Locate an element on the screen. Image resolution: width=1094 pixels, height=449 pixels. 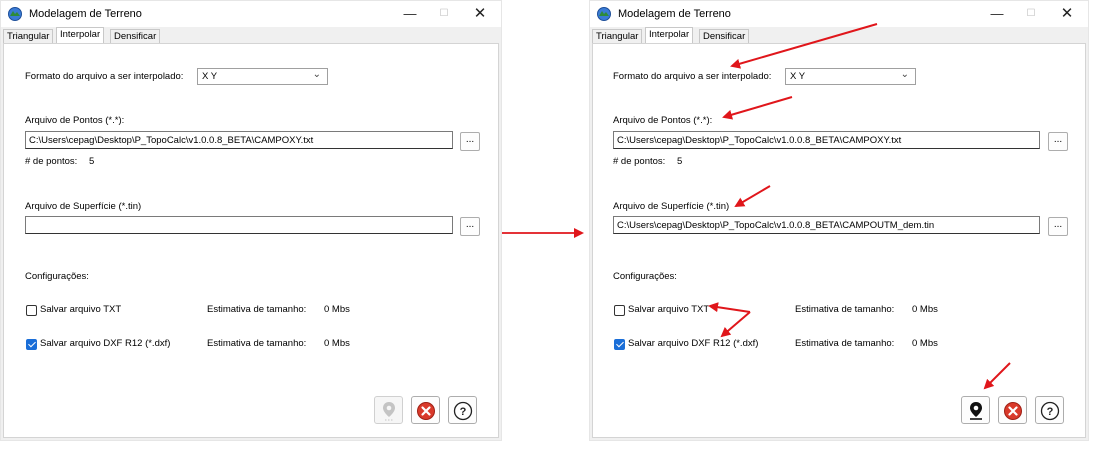
surface-path-field is located at coordinates (239, 225).